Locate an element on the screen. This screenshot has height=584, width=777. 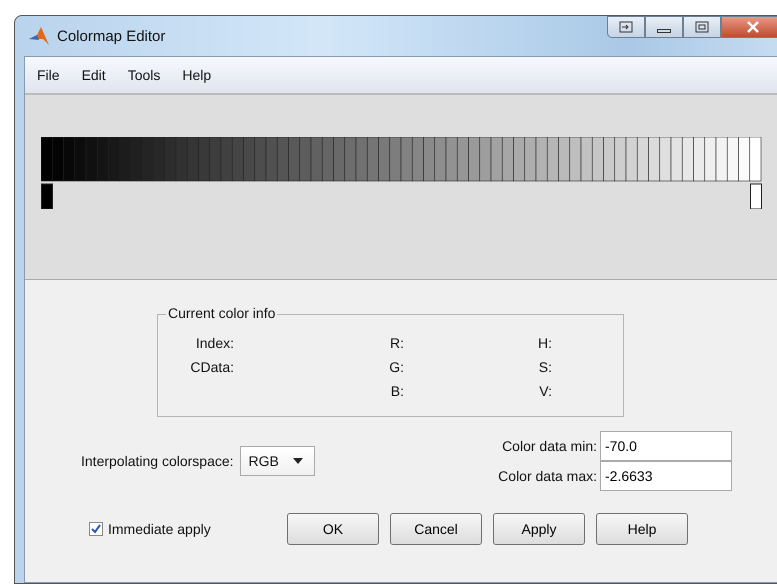
dialog-button: Help is located at coordinates (642, 529).